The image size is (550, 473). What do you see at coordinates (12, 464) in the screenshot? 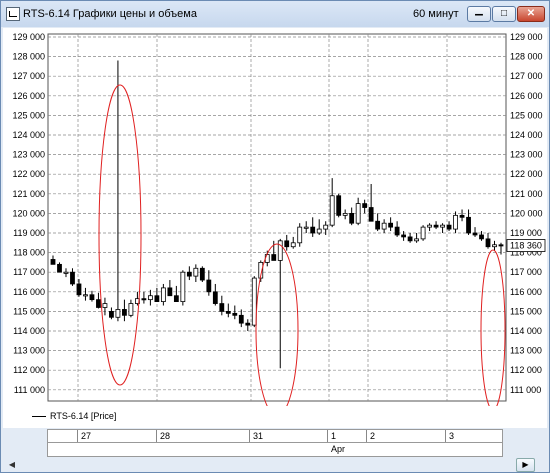
I see `scroll-left-icon: ◀` at bounding box center [12, 464].